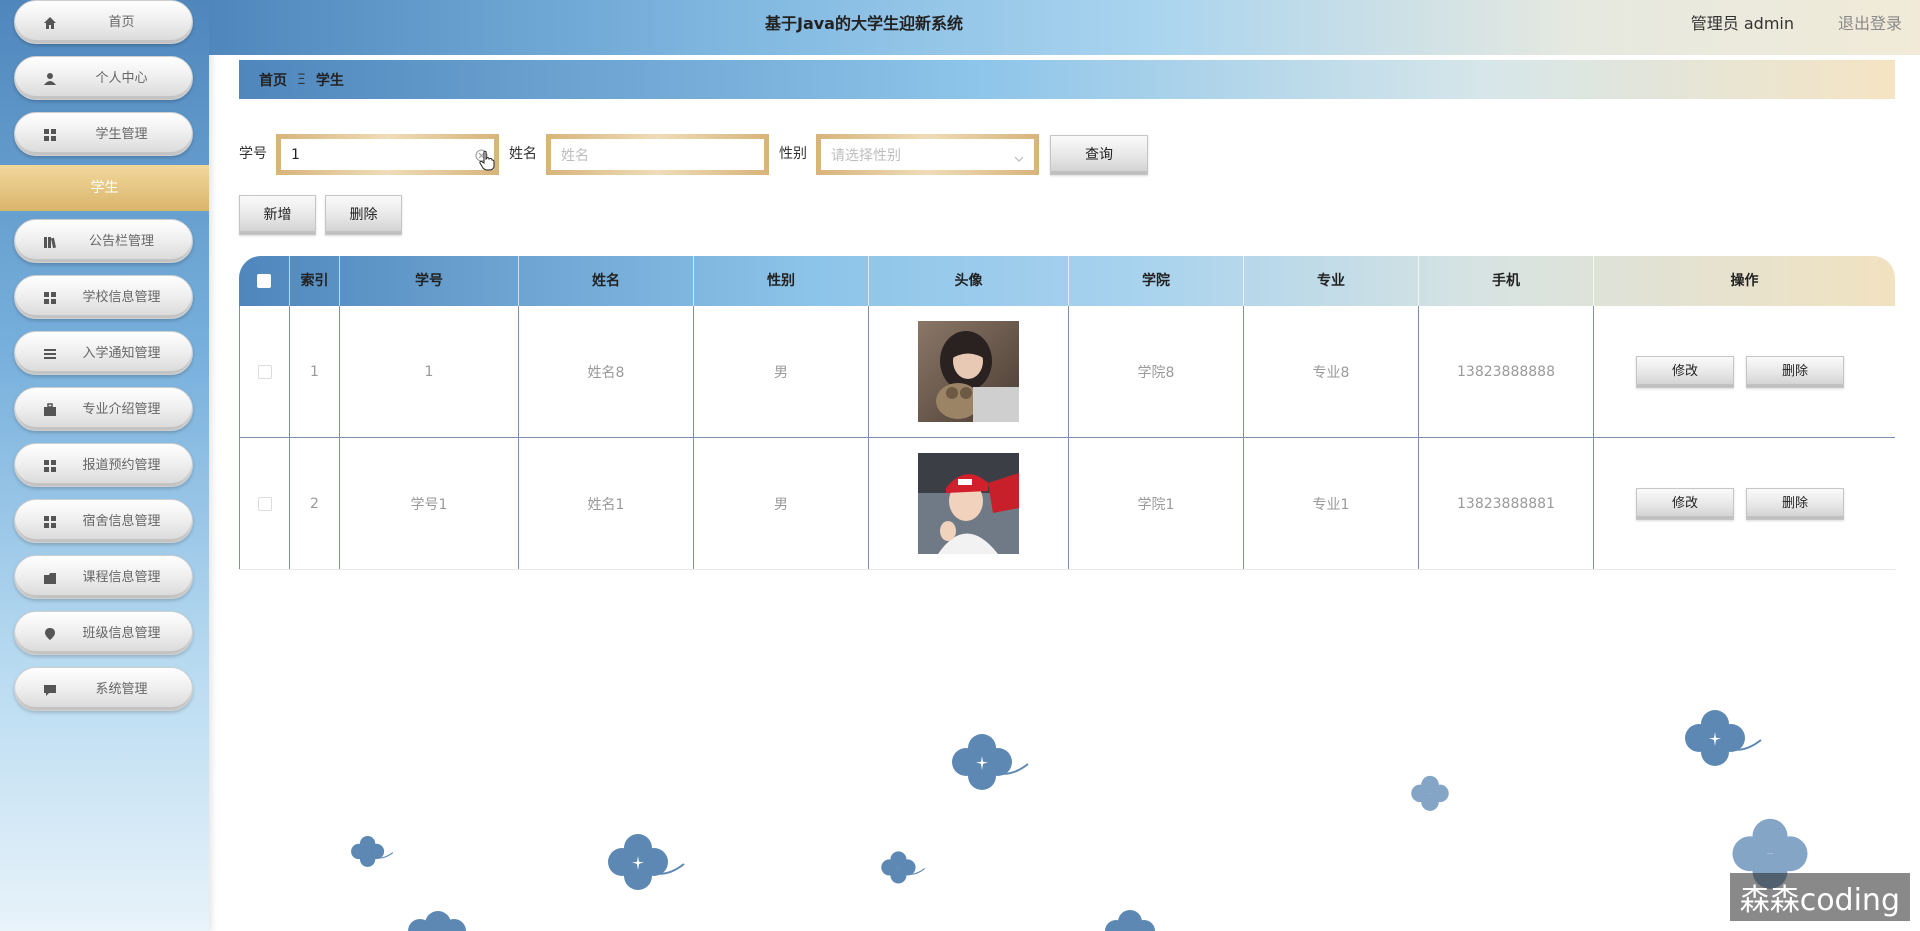 The image size is (1920, 931). What do you see at coordinates (50, 354) in the screenshot?
I see `list-icon` at bounding box center [50, 354].